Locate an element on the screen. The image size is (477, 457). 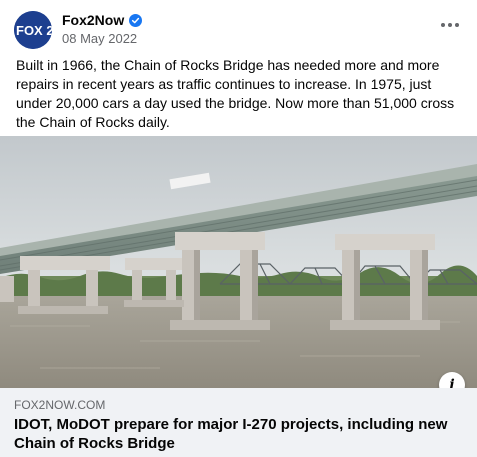
link-domain: FOX2NOW.COM is located at coordinates (60, 405).